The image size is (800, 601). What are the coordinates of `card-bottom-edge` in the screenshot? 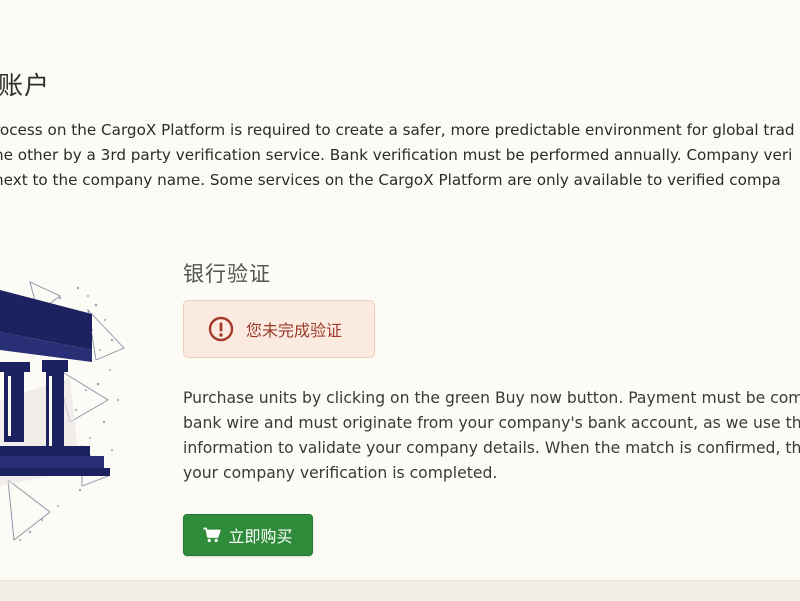 It's located at (400, 590).